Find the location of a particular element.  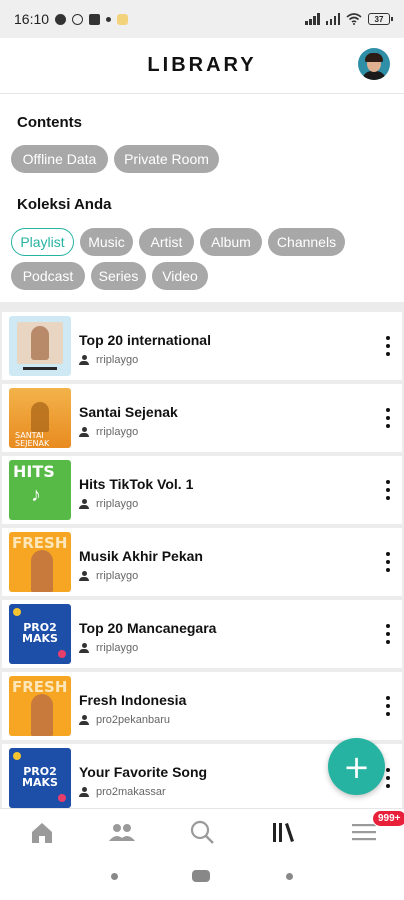

signal-2-icon is located at coordinates (332, 19).